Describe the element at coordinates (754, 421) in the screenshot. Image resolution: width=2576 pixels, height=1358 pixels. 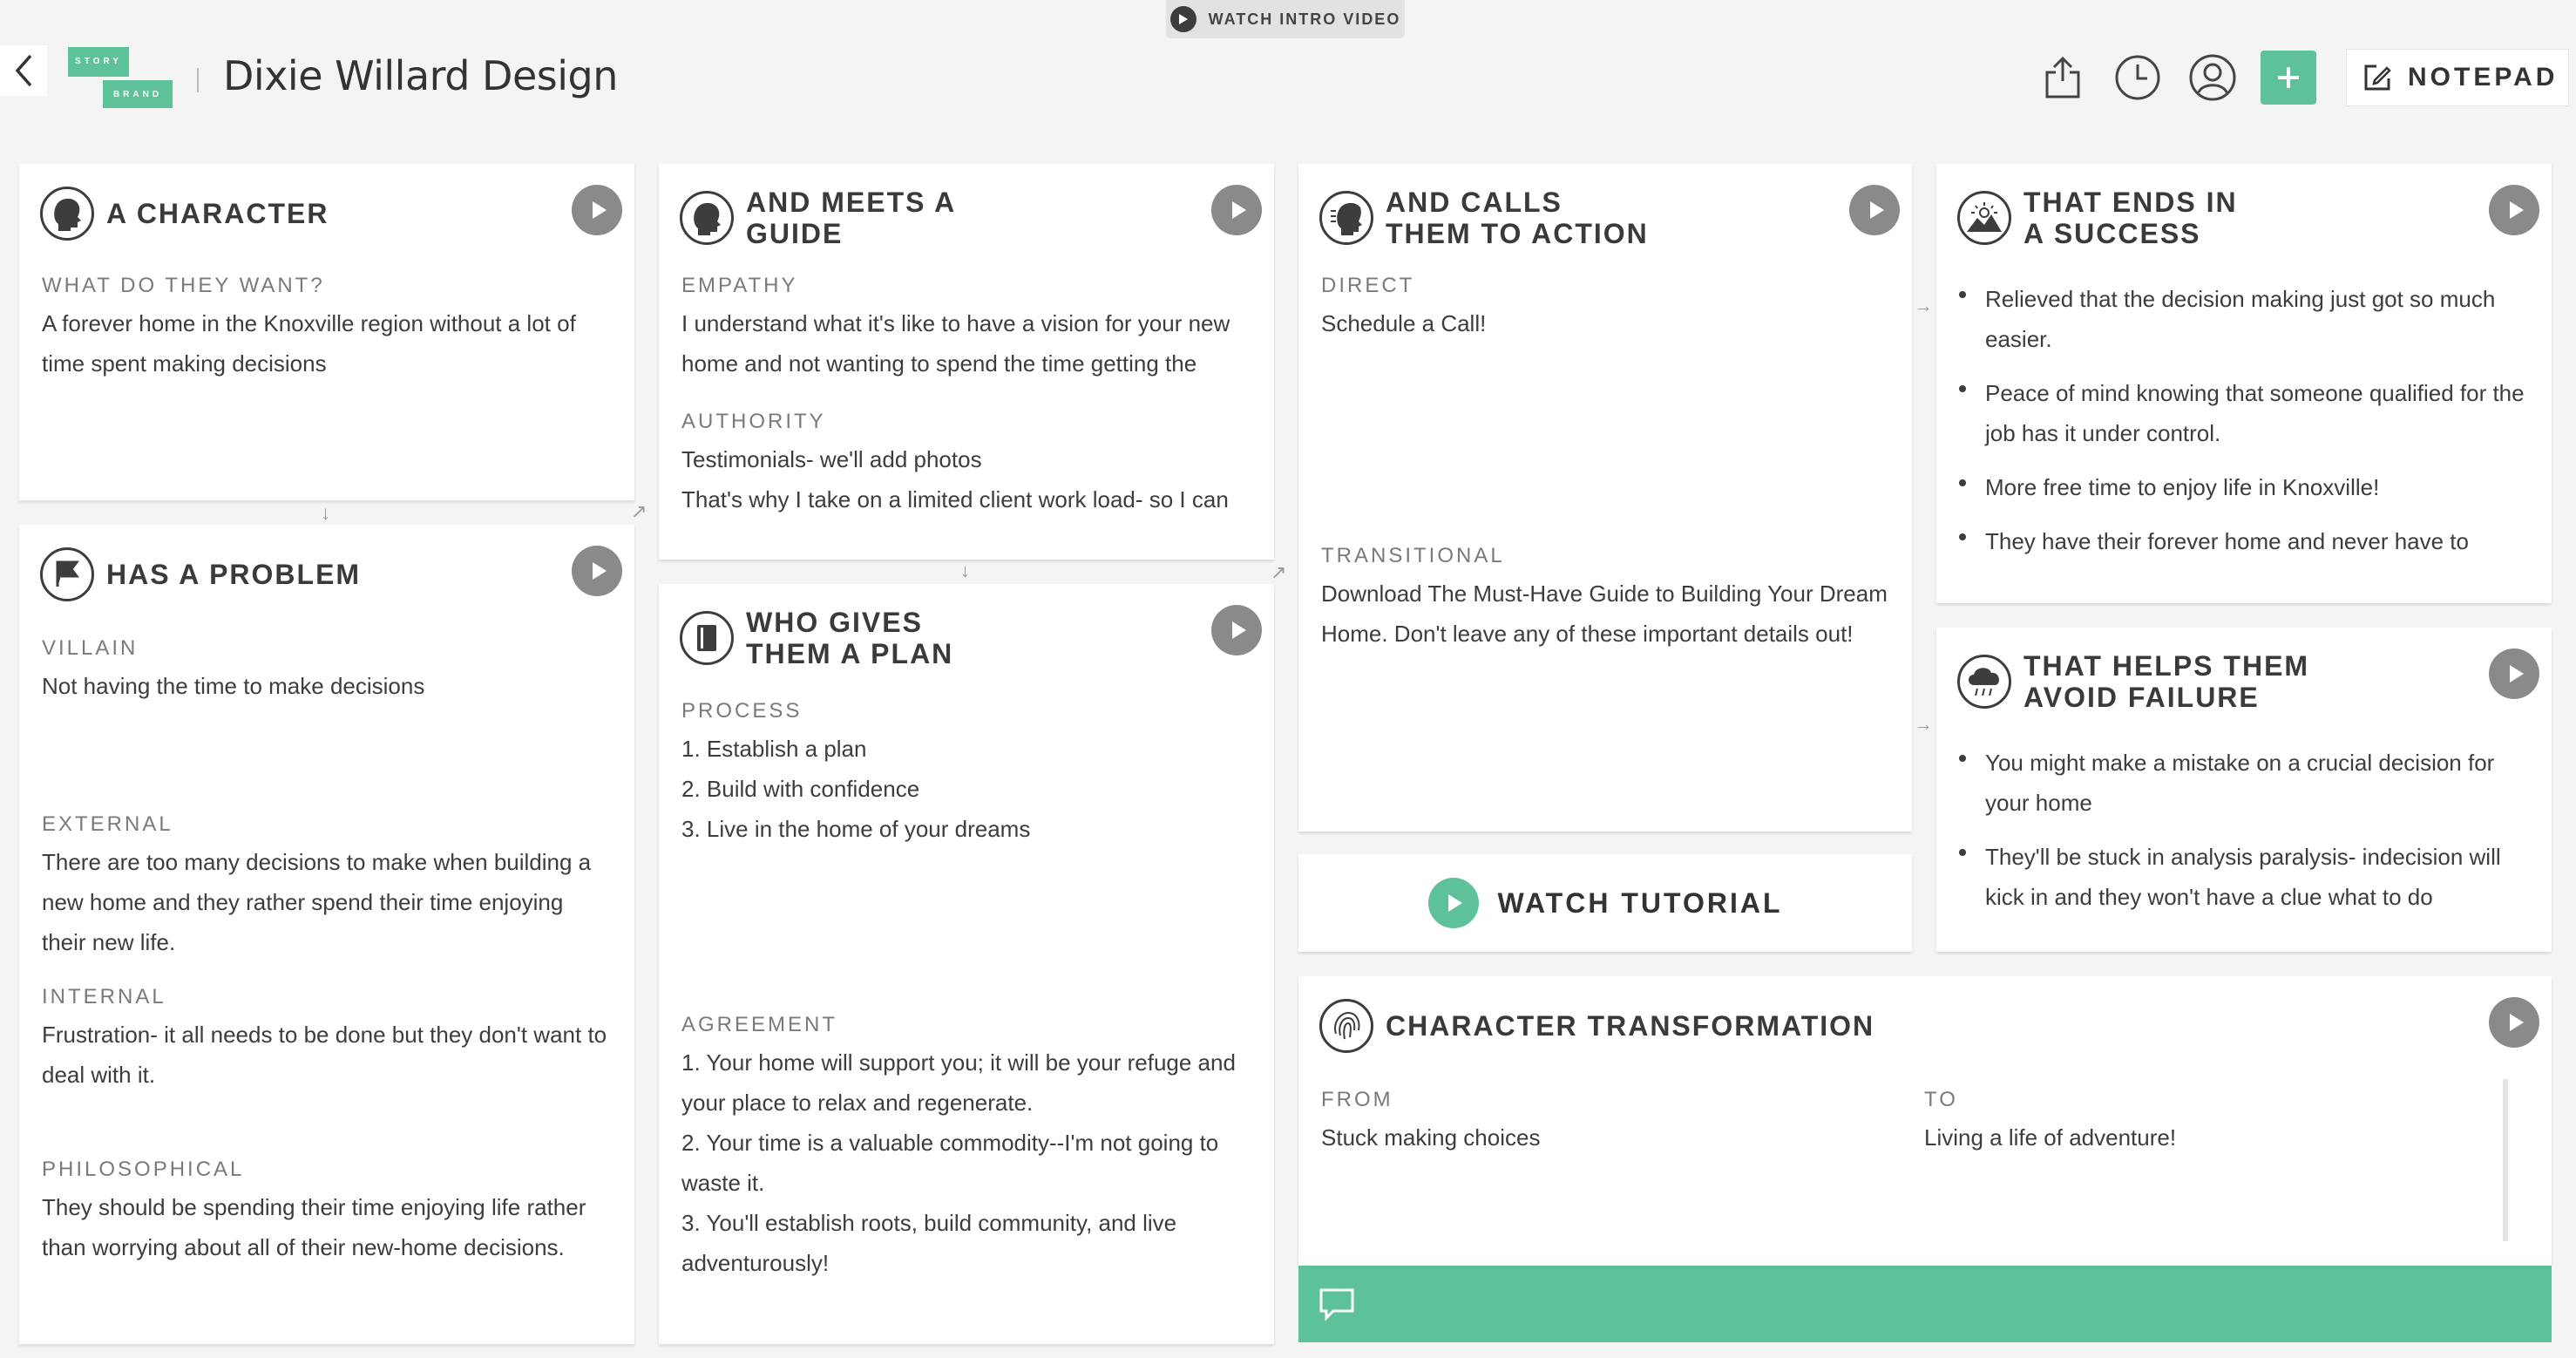
I see `field-label: AUTHORITY` at that location.